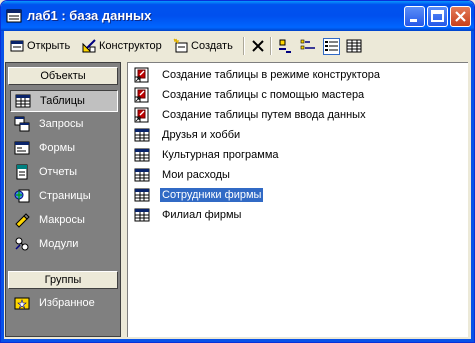  I want to click on list-item-table: Мои расходы, so click(183, 175).